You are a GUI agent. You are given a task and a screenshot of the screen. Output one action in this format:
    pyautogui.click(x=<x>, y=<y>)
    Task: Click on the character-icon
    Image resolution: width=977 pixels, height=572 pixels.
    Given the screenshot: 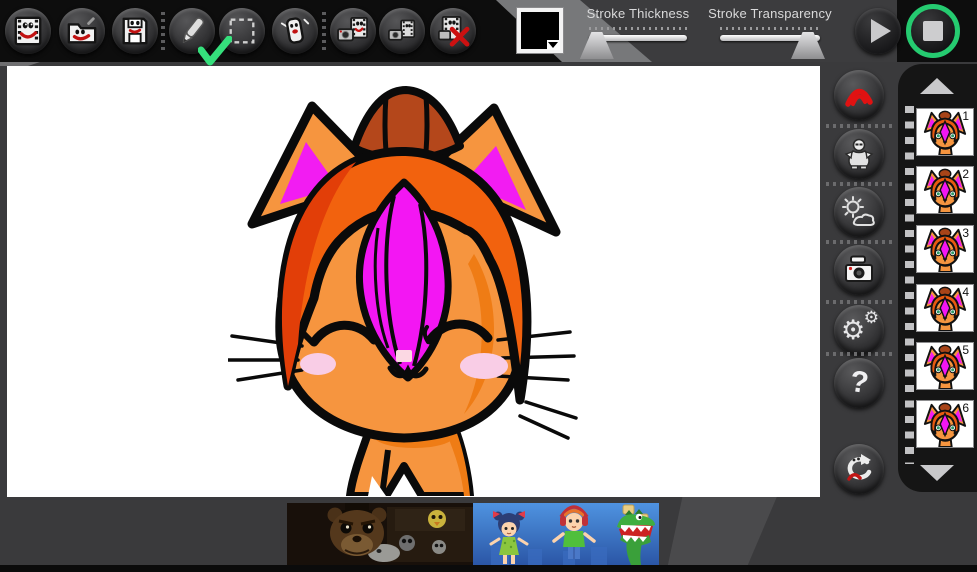 What is the action you would take?
    pyautogui.click(x=859, y=154)
    